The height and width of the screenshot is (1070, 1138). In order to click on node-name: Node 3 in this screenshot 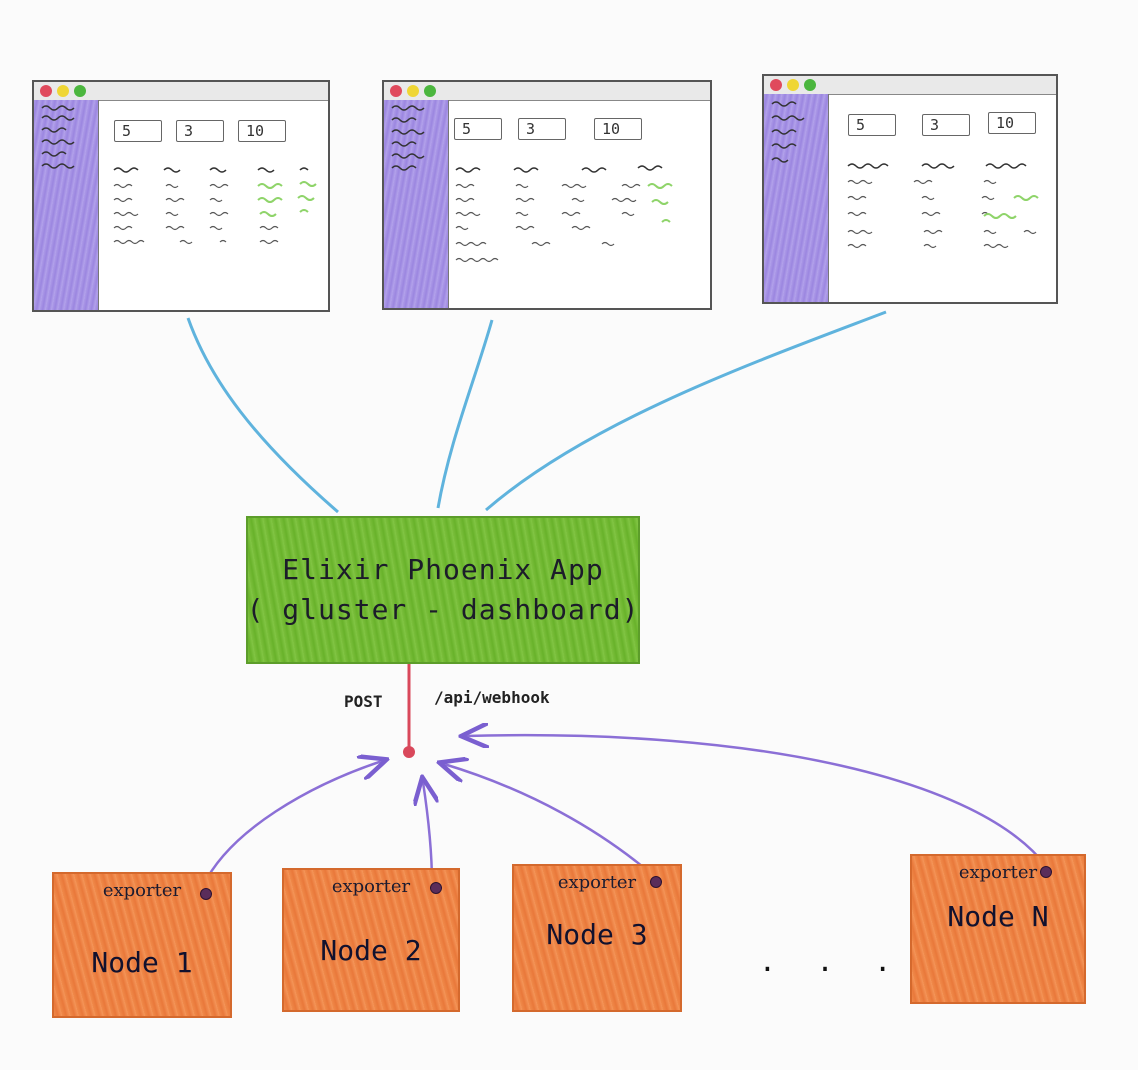, I will do `click(597, 934)`.